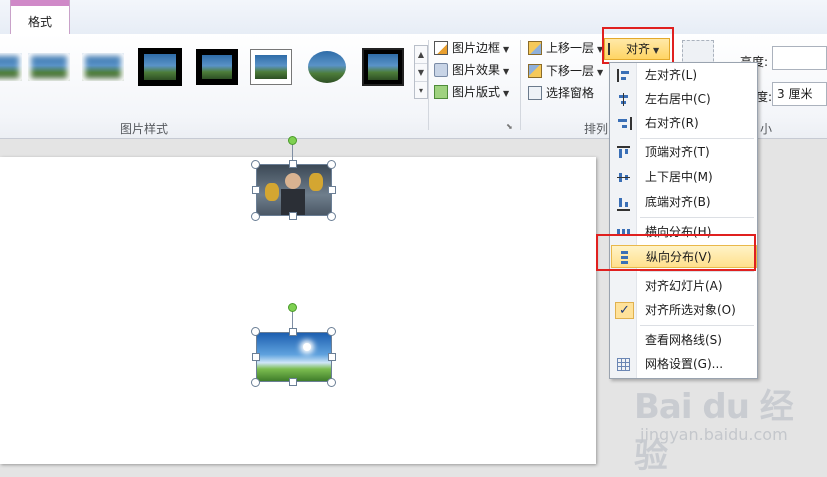  I want to click on sun, so click(307, 347).